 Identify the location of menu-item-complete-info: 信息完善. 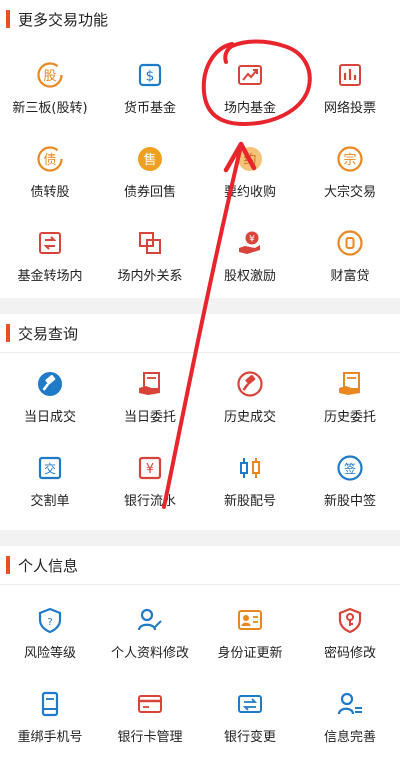
(350, 709).